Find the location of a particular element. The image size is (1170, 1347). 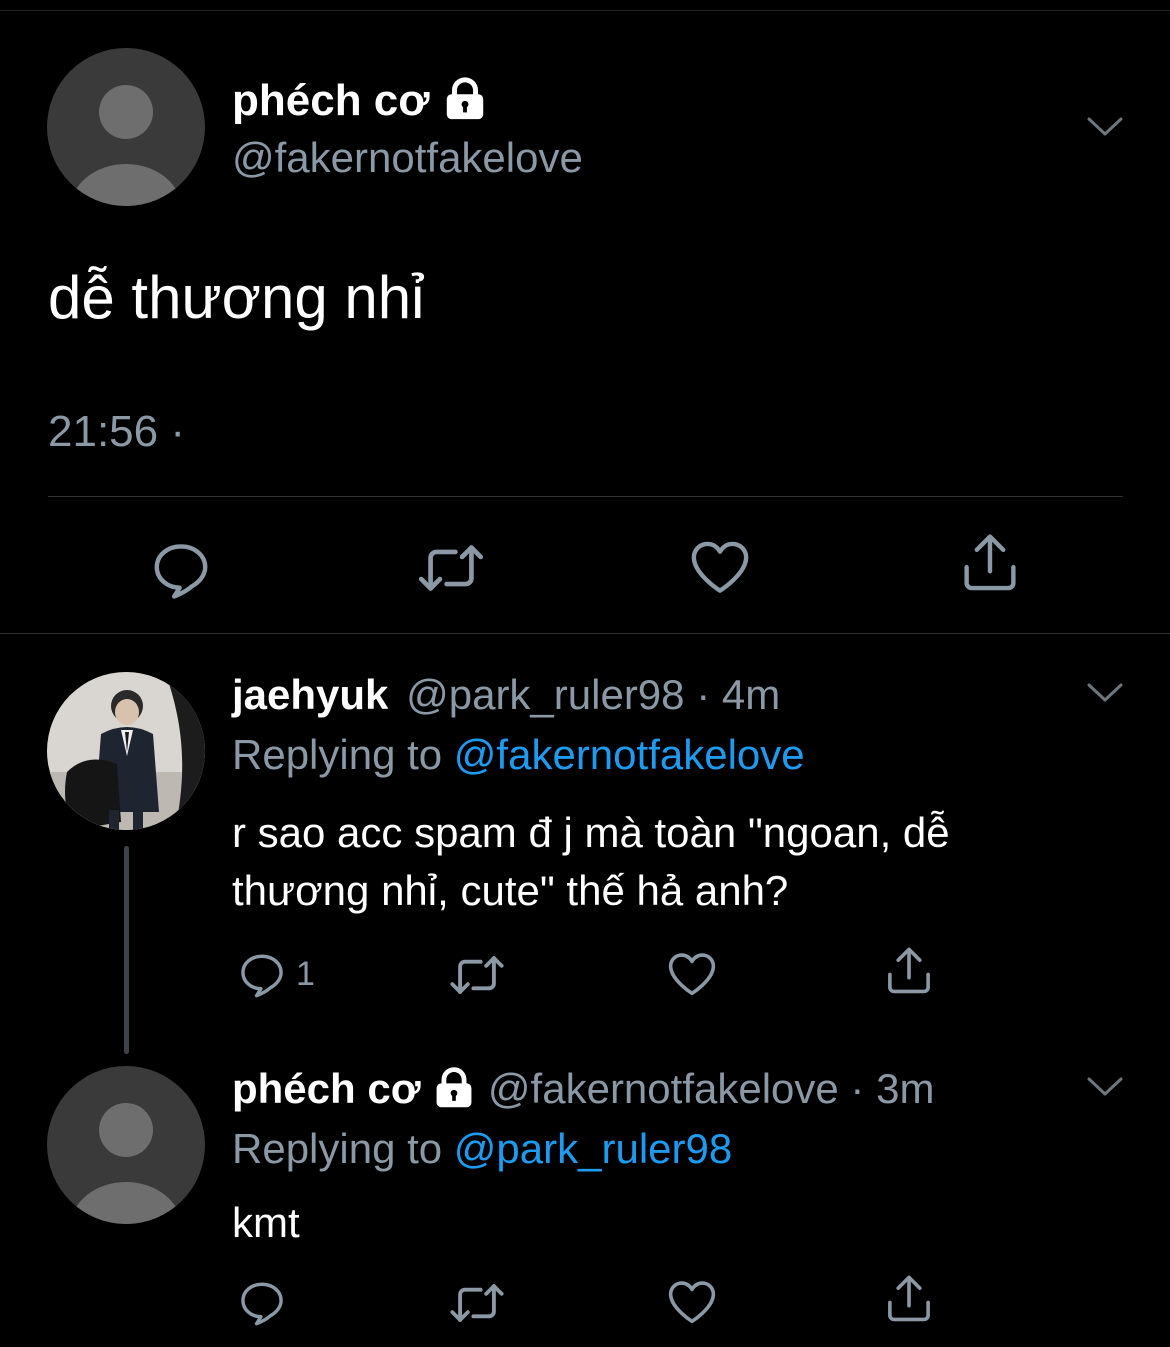

reply-display-name: phéch cơ is located at coordinates (326, 1088).